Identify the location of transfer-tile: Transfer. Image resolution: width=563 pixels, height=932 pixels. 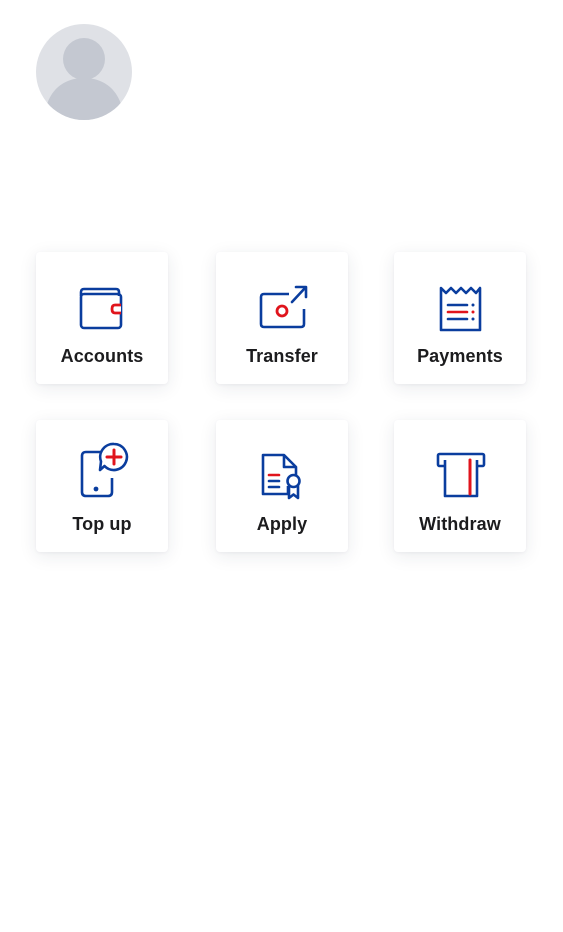
(282, 318).